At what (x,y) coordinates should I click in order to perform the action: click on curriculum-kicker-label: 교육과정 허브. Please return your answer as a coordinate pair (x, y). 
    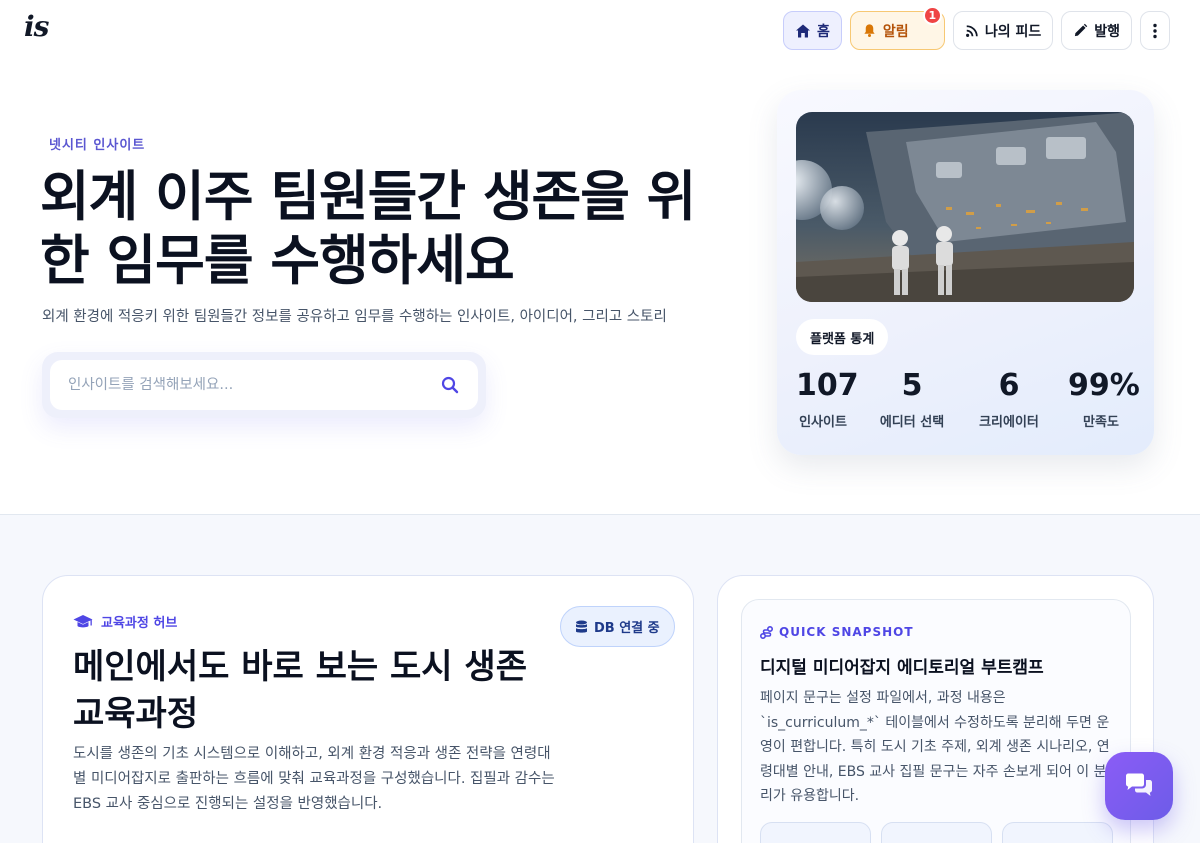
    Looking at the image, I should click on (139, 623).